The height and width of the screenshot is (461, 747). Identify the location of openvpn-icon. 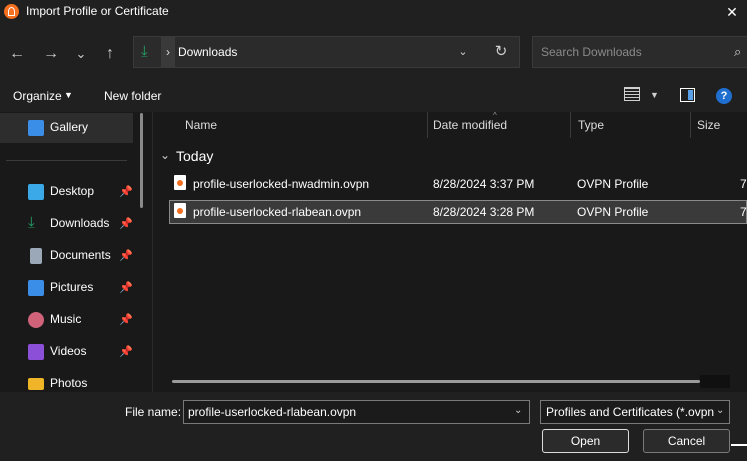
(11, 11).